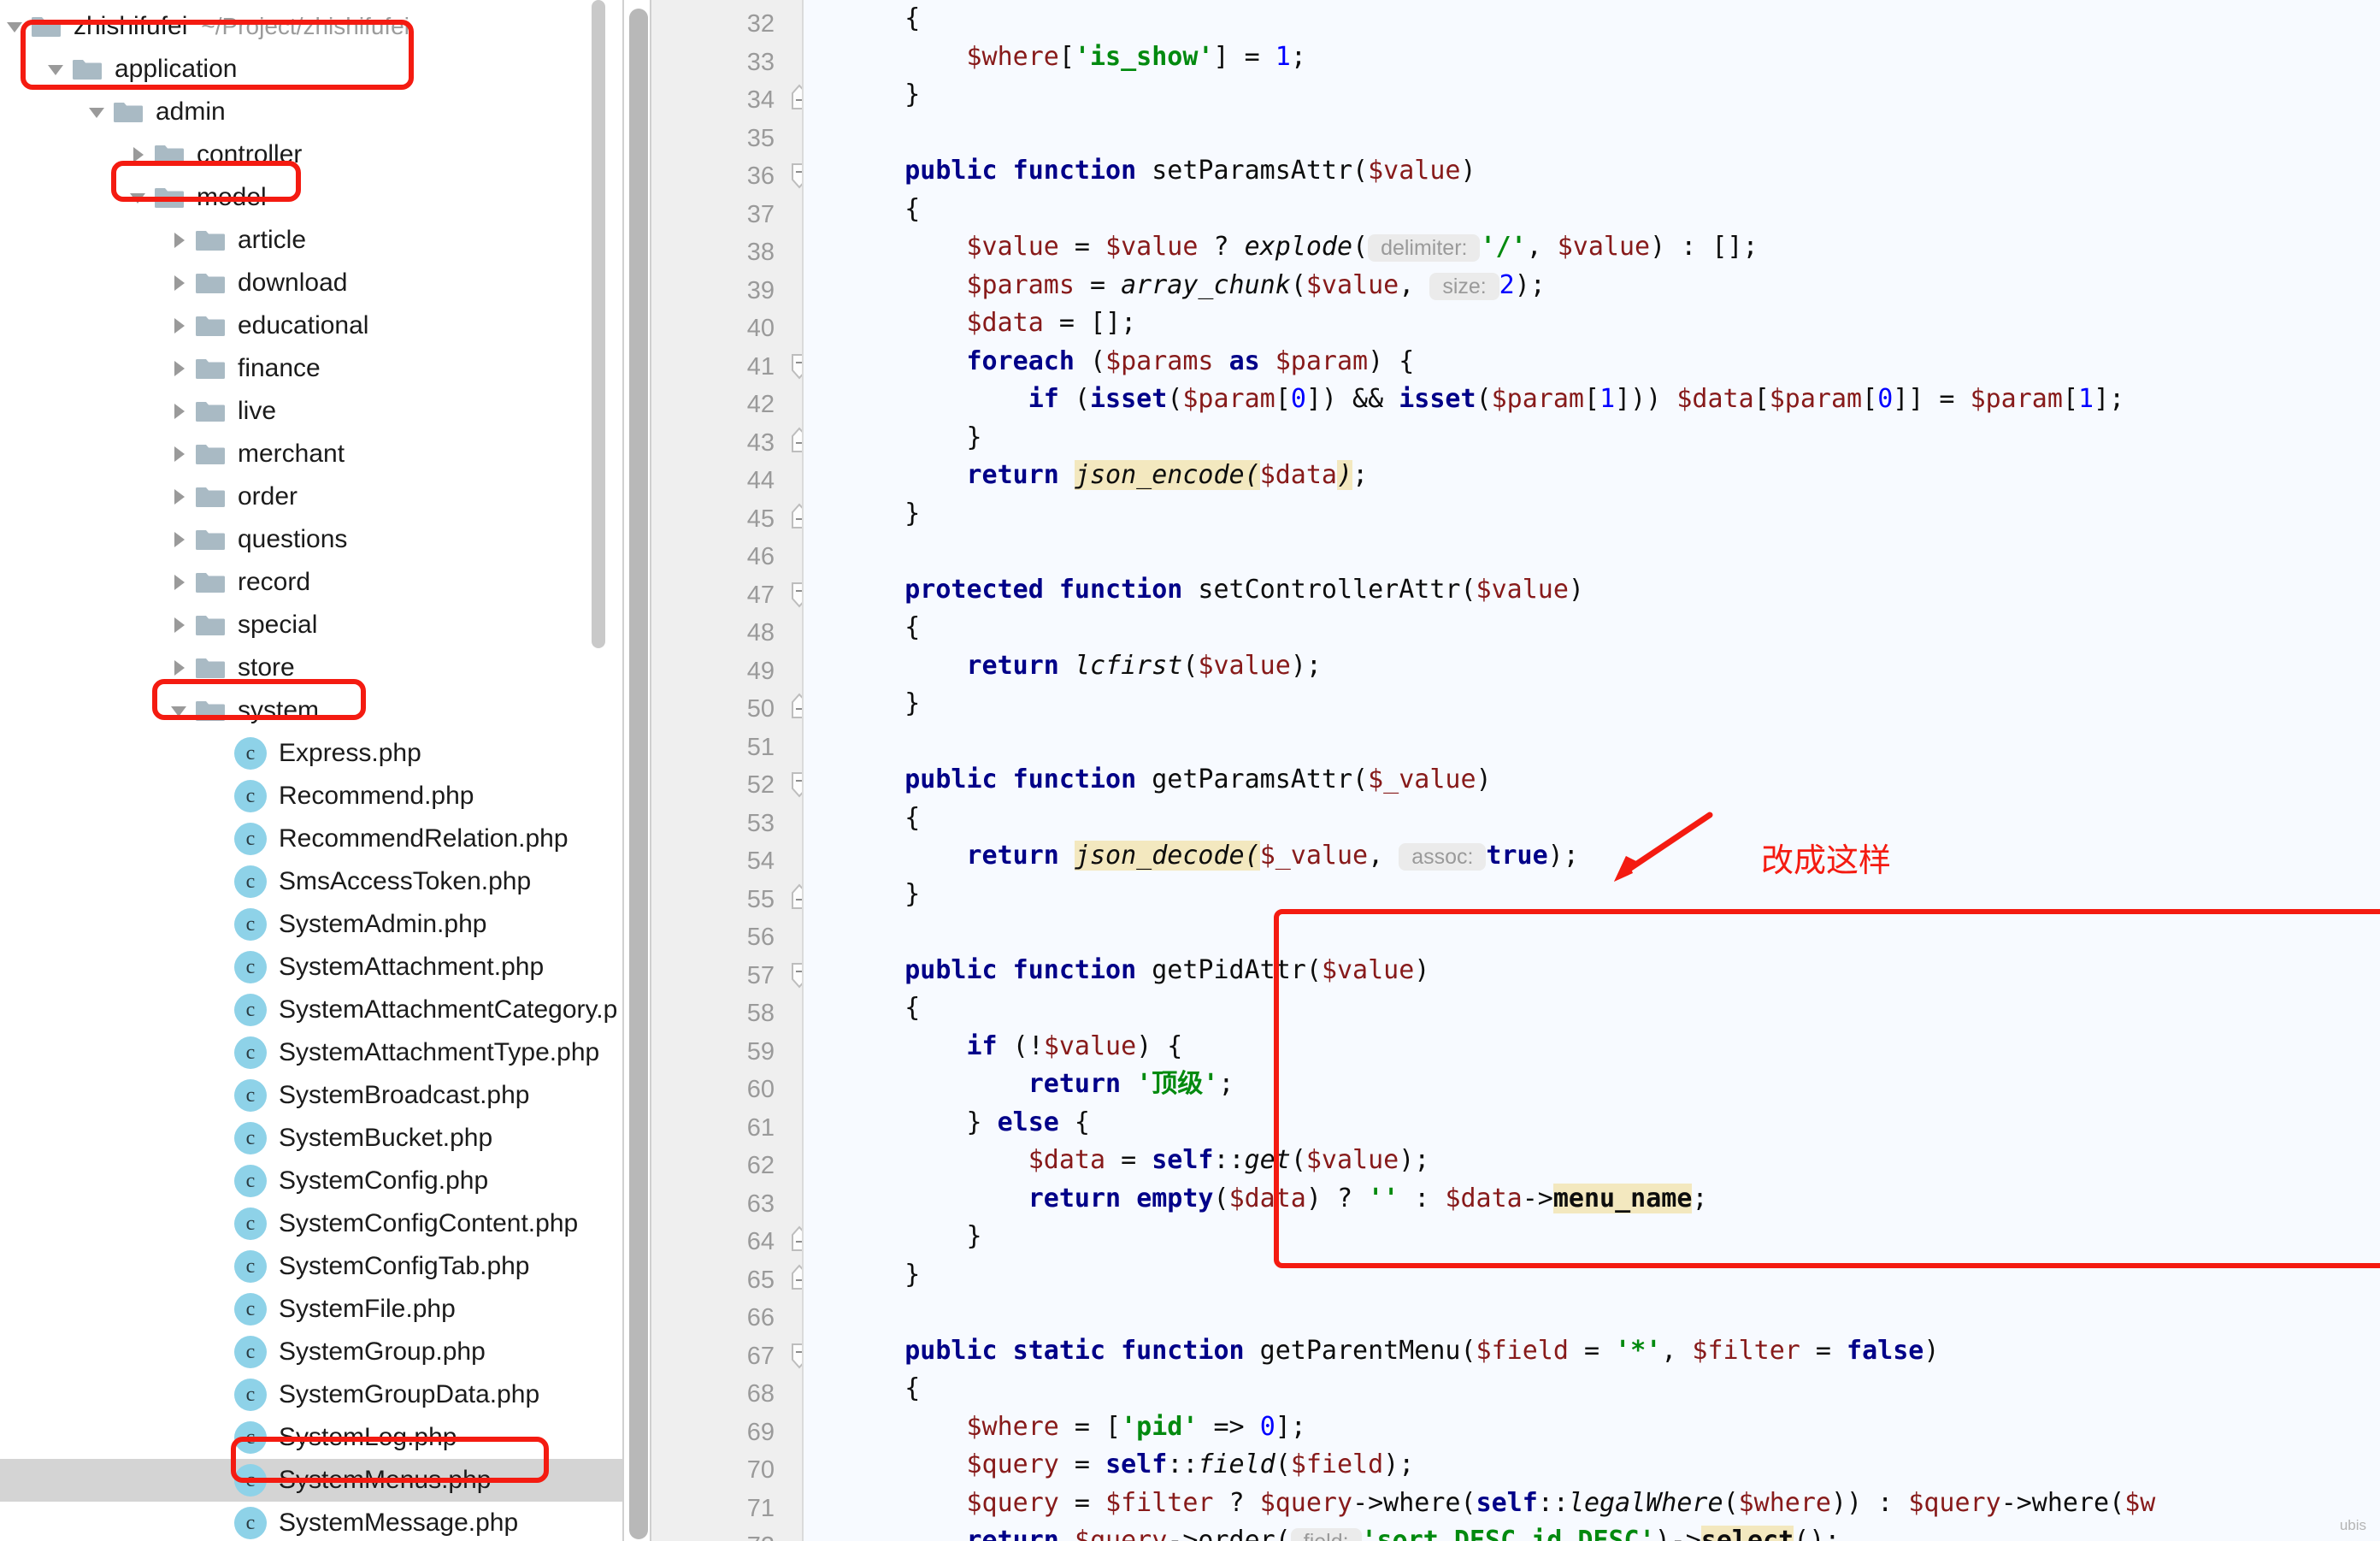 The height and width of the screenshot is (1541, 2380). Describe the element at coordinates (1592, 171) in the screenshot. I see `code-line: public function setParamsAttr($value)` at that location.